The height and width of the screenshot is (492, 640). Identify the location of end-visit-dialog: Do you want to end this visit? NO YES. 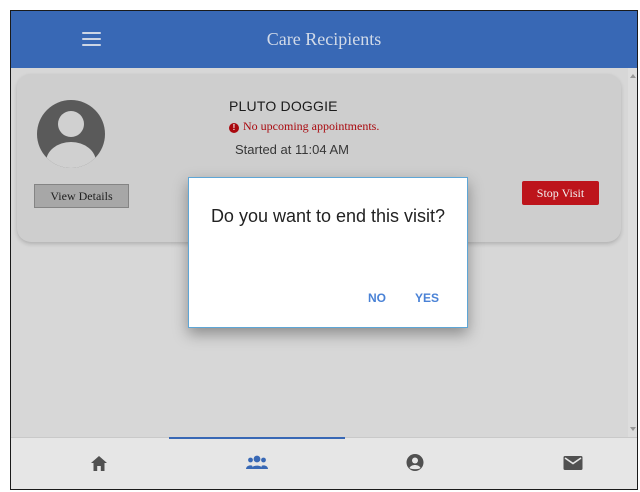
(328, 252).